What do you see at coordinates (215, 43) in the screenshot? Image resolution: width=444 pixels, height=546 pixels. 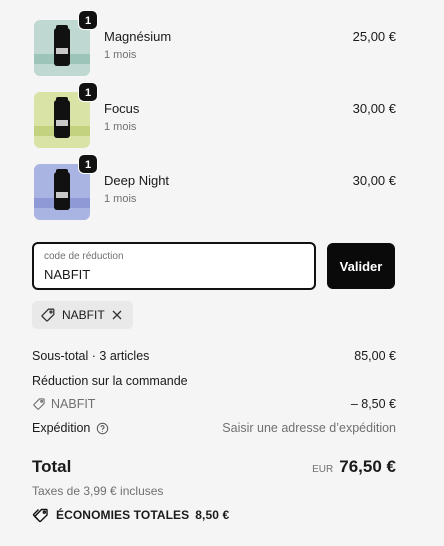 I see `cart-item: 1 Magnésium 1 mois 25,00 €` at bounding box center [215, 43].